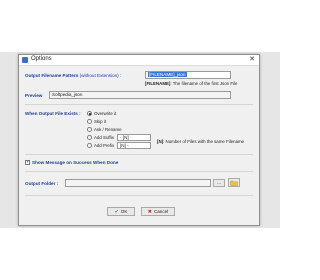 The height and width of the screenshot is (280, 320). Describe the element at coordinates (75, 162) in the screenshot. I see `show-message-label: Show Message on Success When Done` at that location.